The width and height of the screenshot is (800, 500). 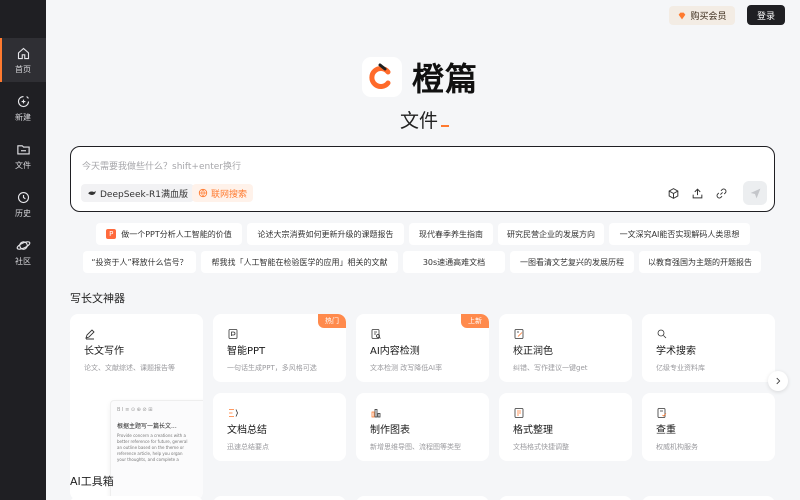 I want to click on sidebar: 首页 新建 文件 历史 社区, so click(x=23, y=250).